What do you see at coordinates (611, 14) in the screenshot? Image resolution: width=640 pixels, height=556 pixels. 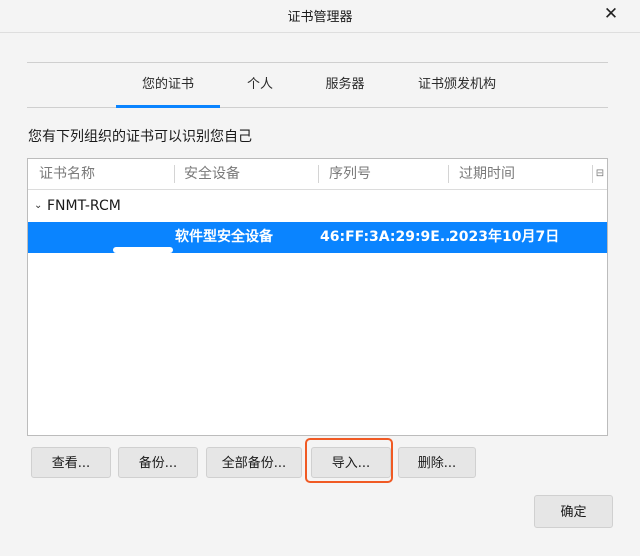 I see `close-icon: ✕` at bounding box center [611, 14].